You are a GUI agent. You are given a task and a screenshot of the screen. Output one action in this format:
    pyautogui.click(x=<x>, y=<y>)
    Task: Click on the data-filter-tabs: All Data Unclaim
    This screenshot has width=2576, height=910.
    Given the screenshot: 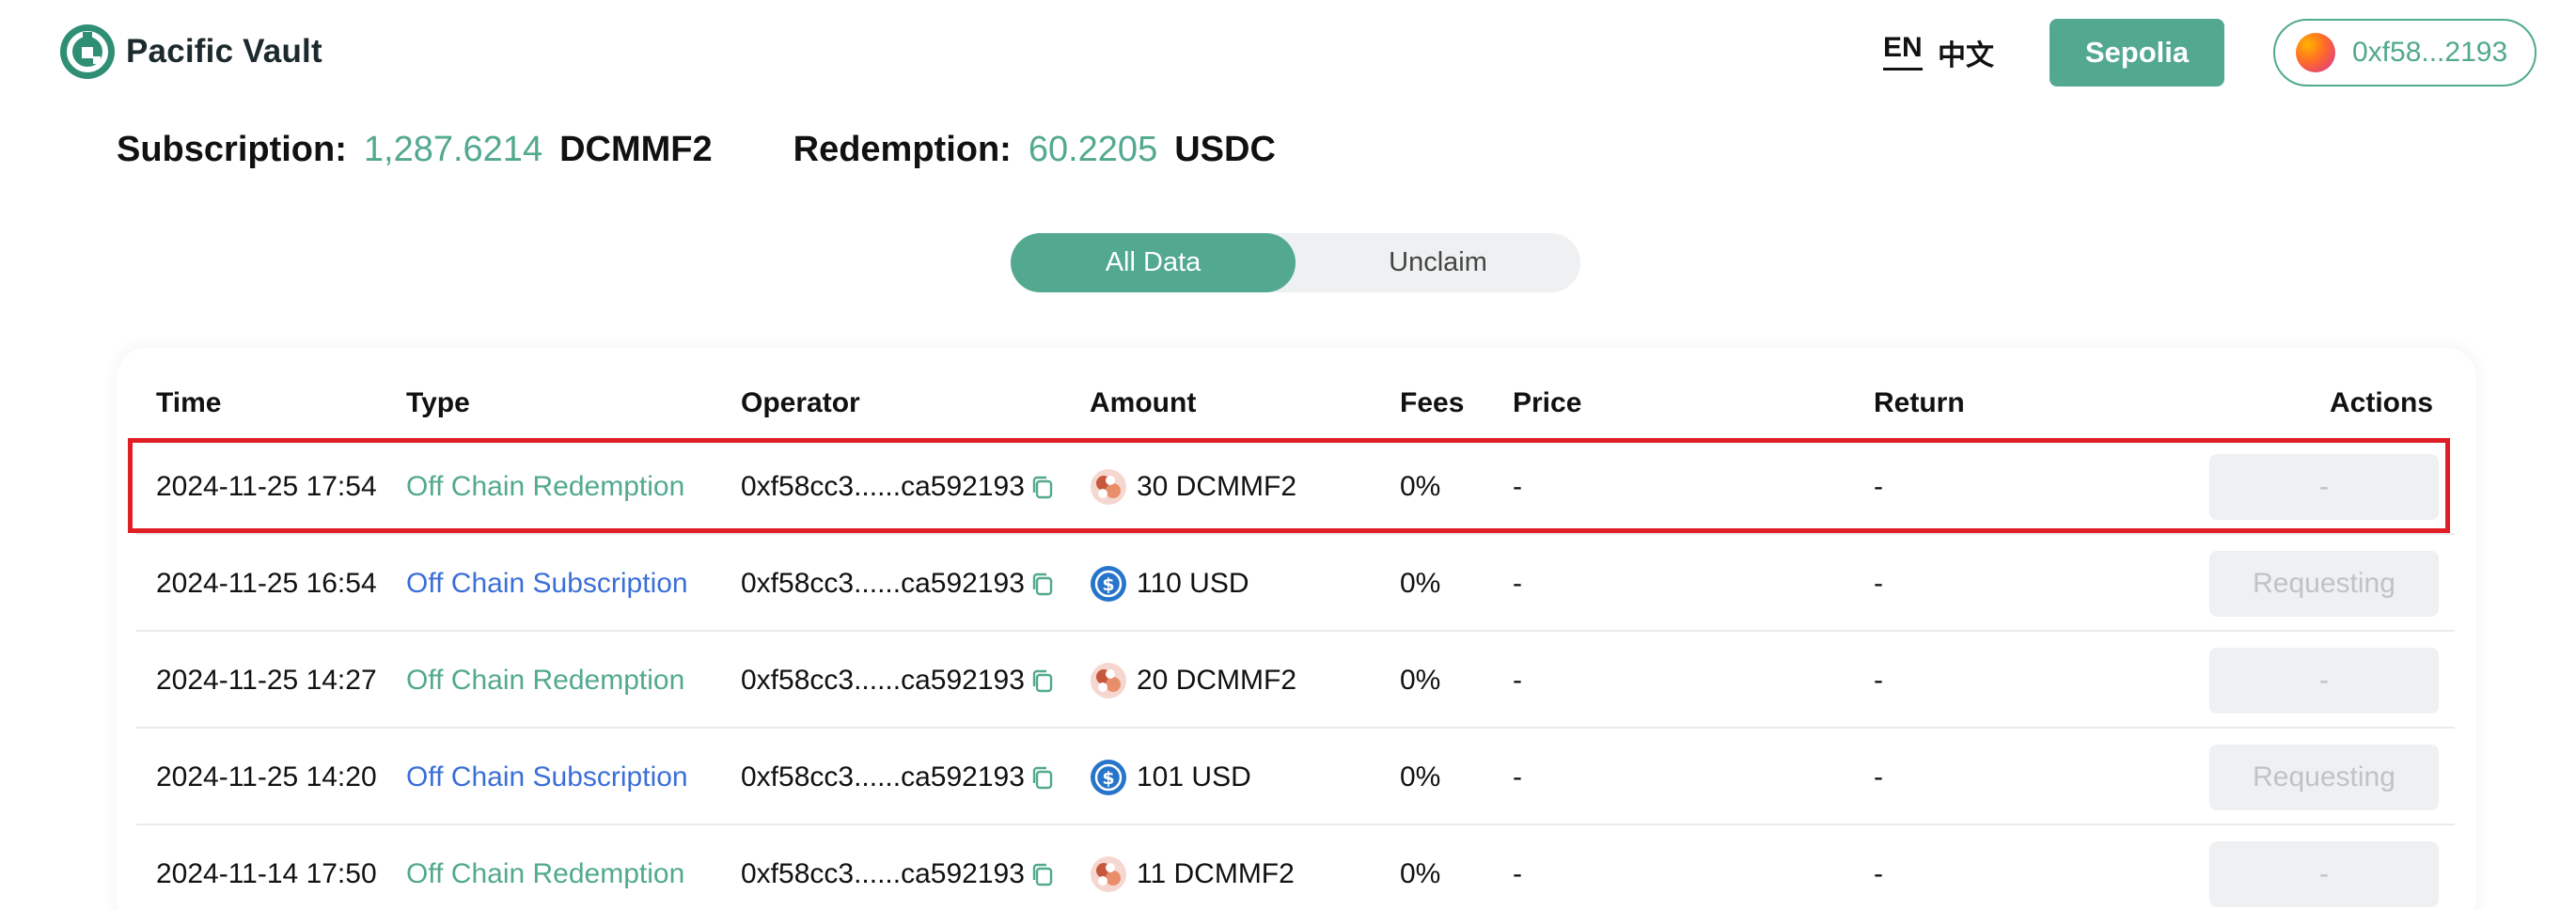 What is the action you would take?
    pyautogui.click(x=1296, y=262)
    